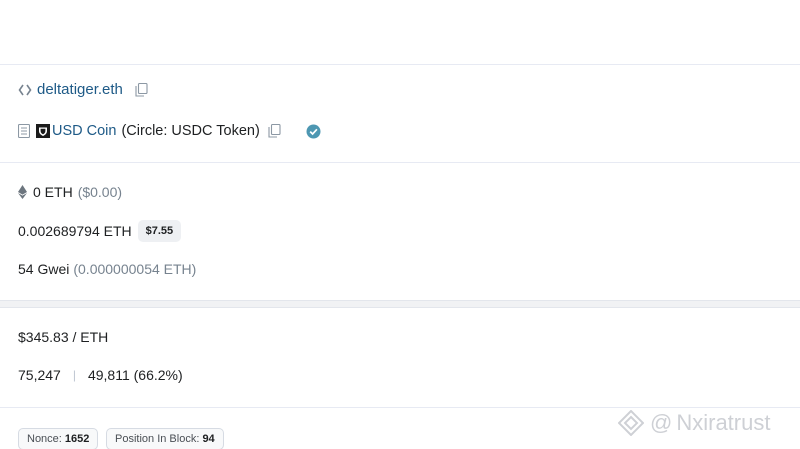 The width and height of the screenshot is (800, 449). Describe the element at coordinates (159, 231) in the screenshot. I see `fee-usd-badge: $7.55` at that location.